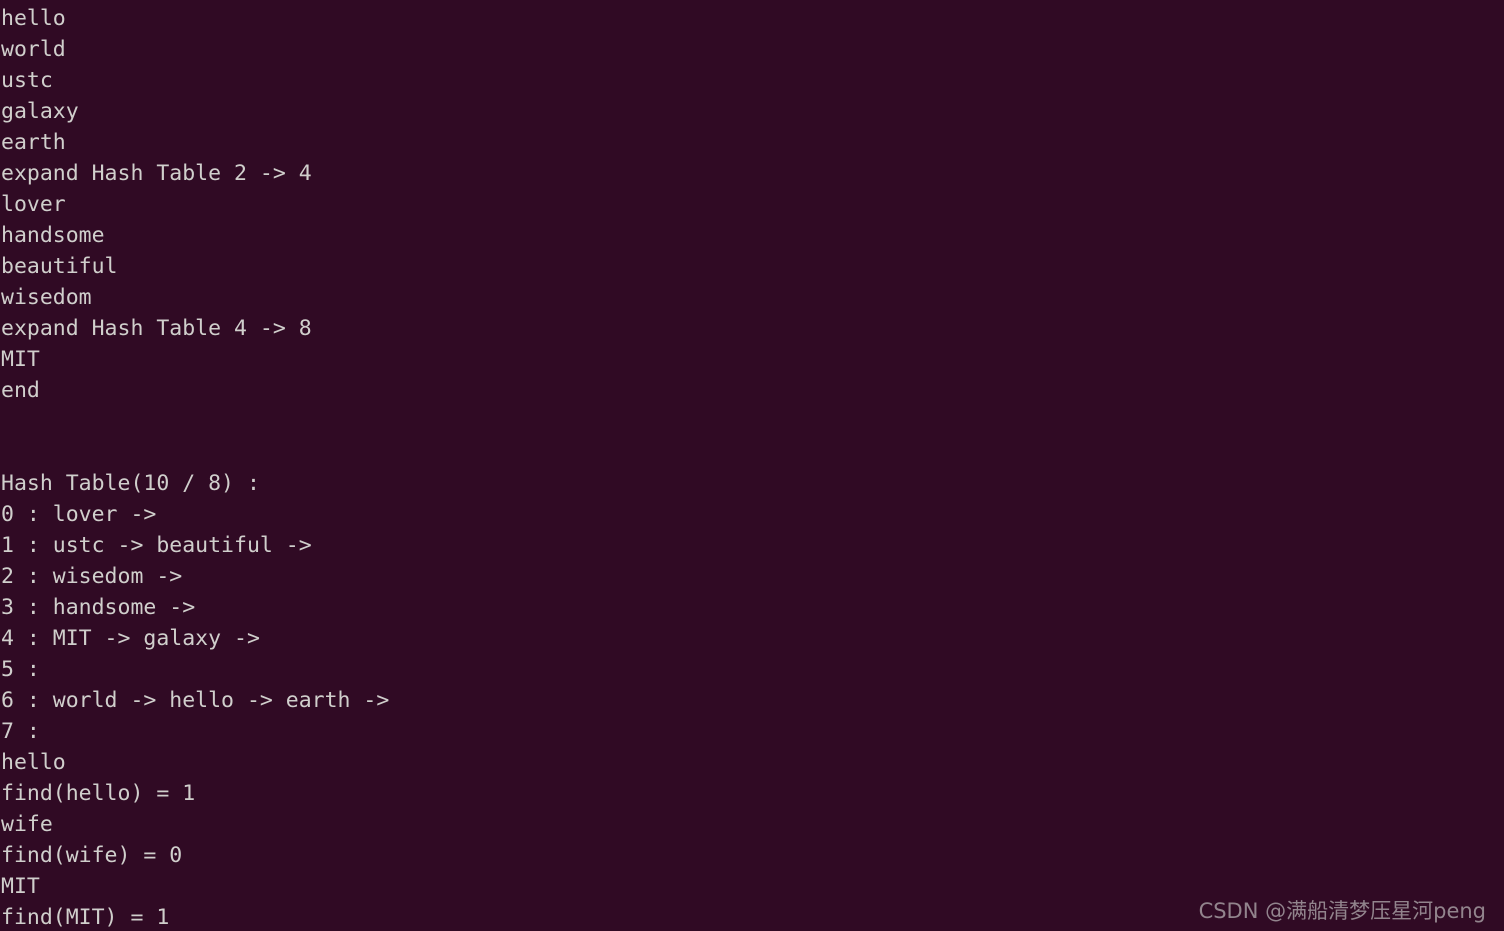  What do you see at coordinates (98, 576) in the screenshot?
I see `terminal-line: 2 : wisedom ->` at bounding box center [98, 576].